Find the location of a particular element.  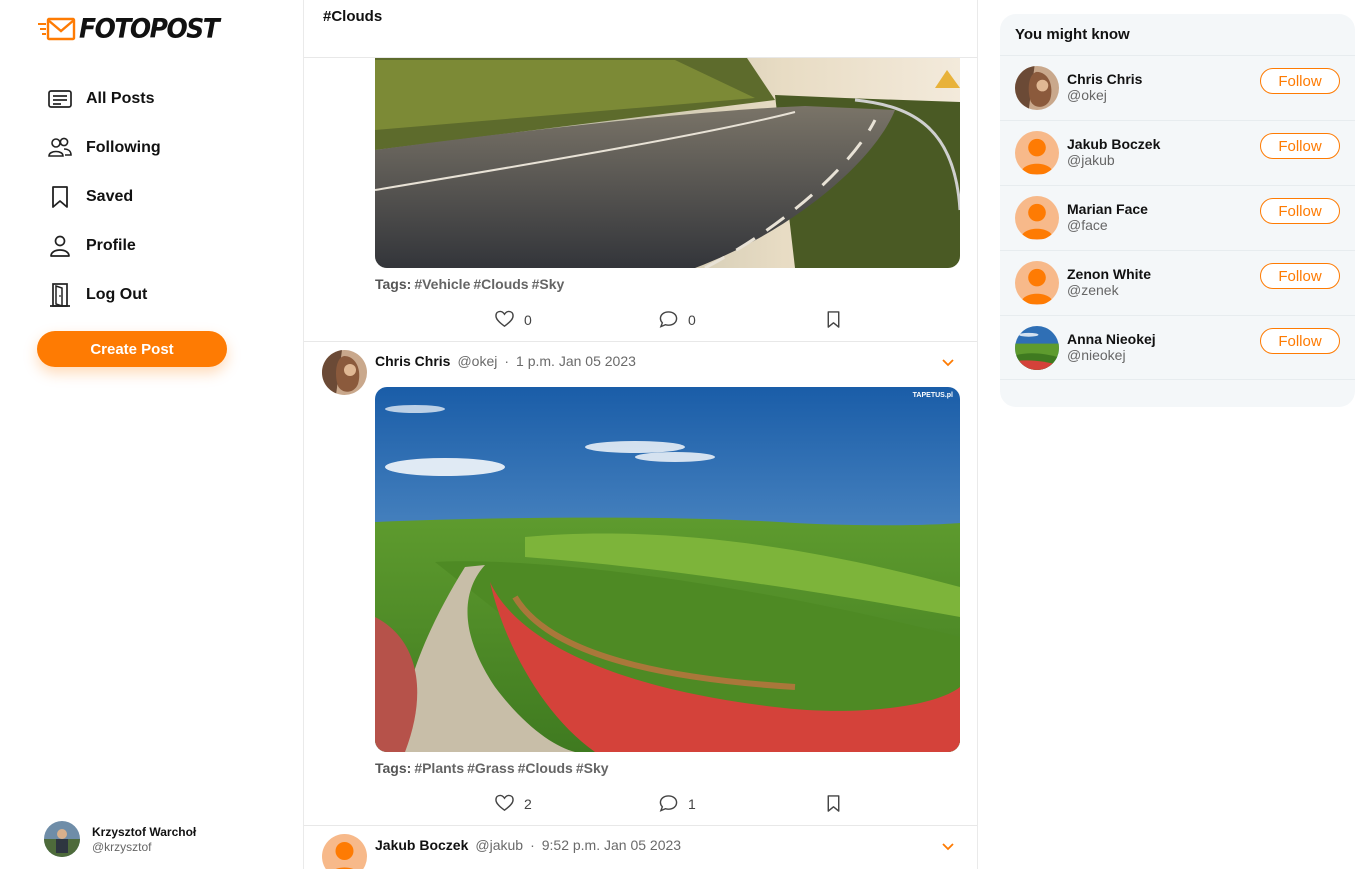

suggestion-handle: @jakub is located at coordinates (1091, 160).